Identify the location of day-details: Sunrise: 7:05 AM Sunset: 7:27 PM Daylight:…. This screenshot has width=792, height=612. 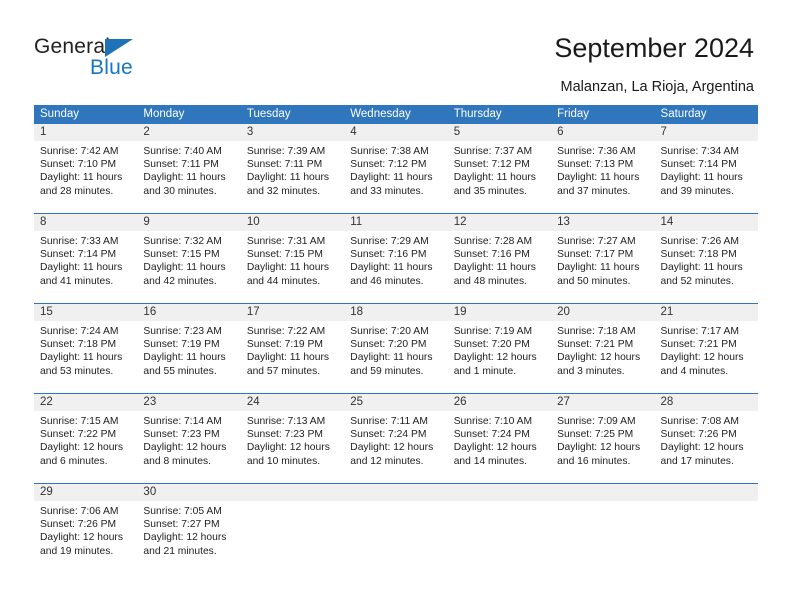
(188, 529).